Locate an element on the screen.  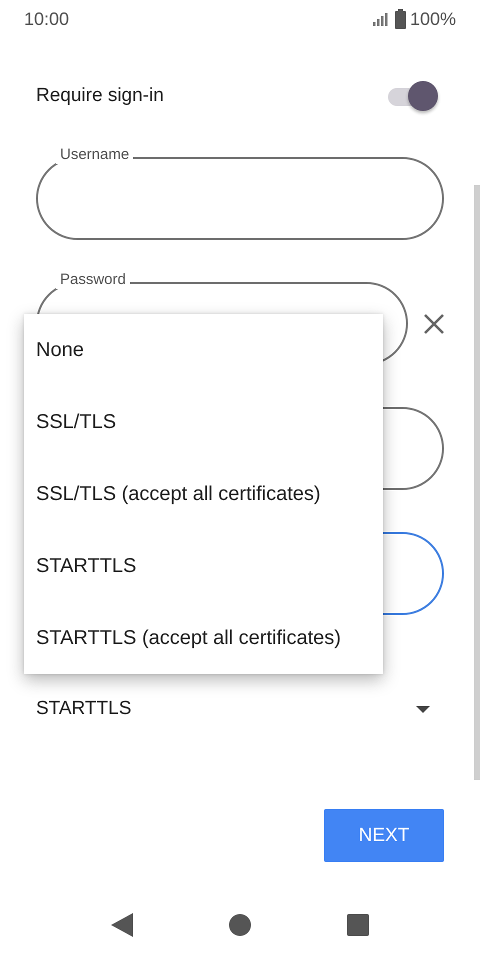
menu-item: STARTTLS (accept all certificates) is located at coordinates (182, 638).